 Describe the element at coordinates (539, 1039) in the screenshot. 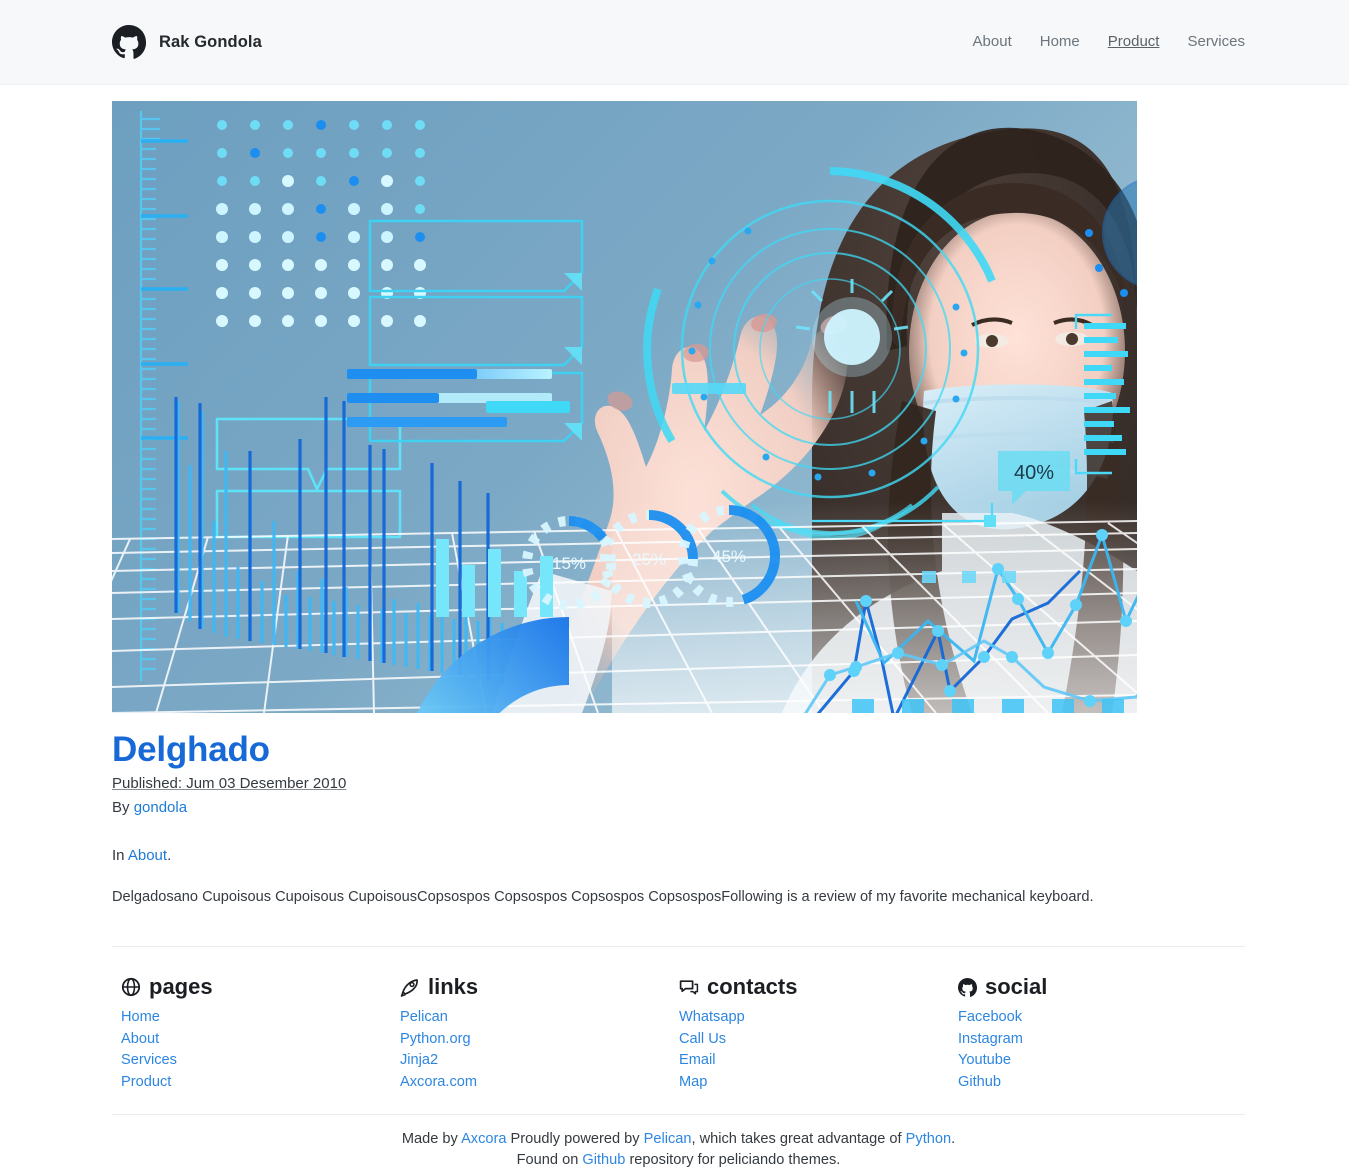

I see `list-item: Python.org` at that location.